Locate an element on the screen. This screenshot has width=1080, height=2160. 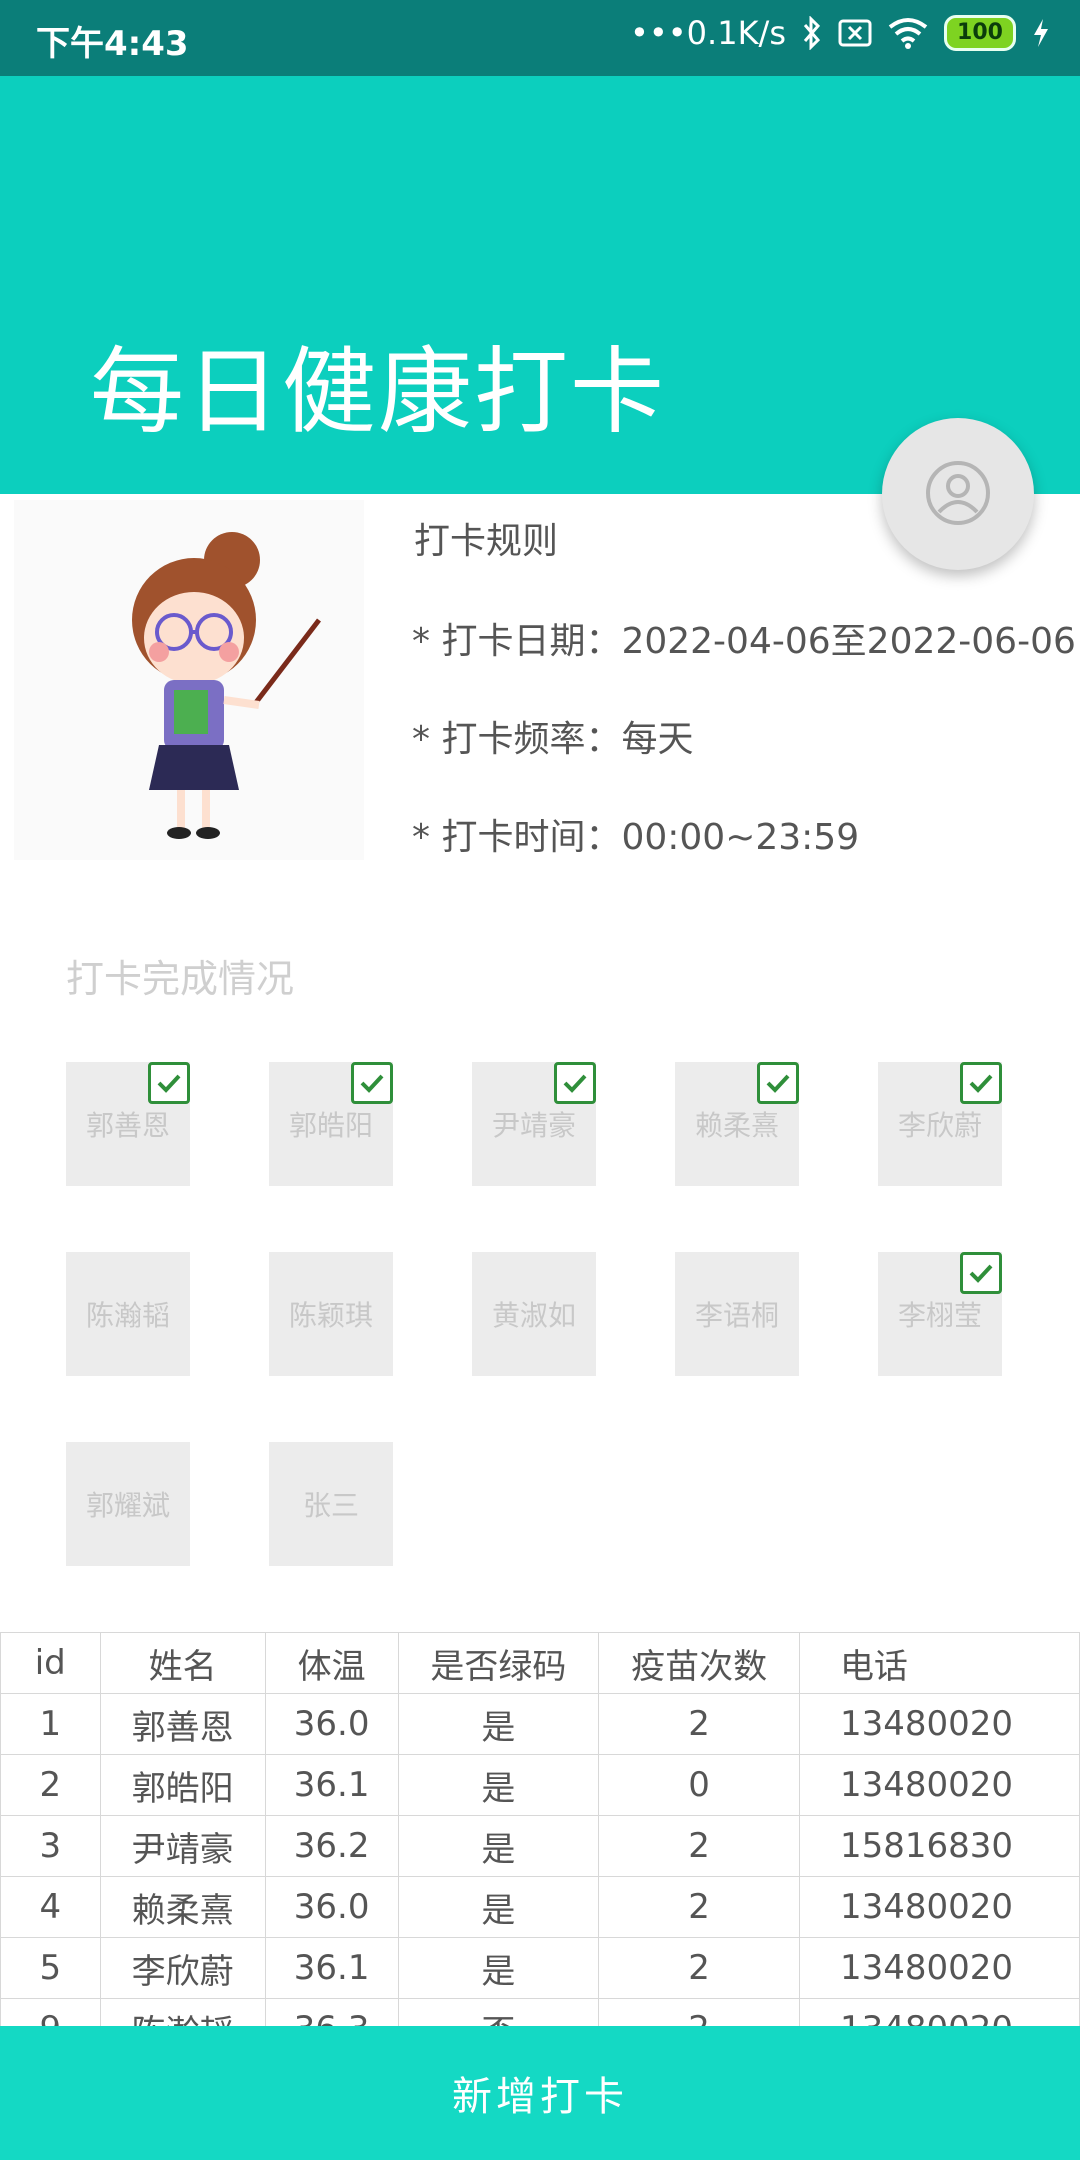
col-header-temperature: 体温 is located at coordinates (331, 1663).